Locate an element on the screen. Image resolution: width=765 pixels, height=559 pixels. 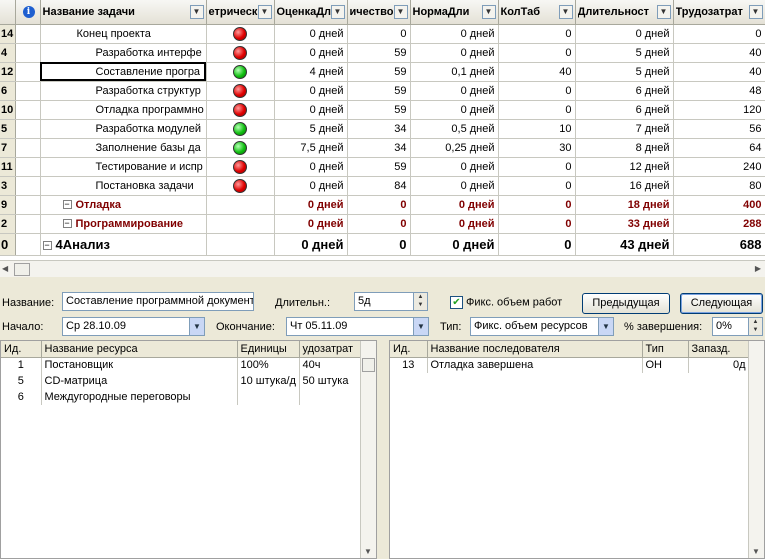
estimate-header: ОценкаДл ▼ is located at coordinates (311, 12).